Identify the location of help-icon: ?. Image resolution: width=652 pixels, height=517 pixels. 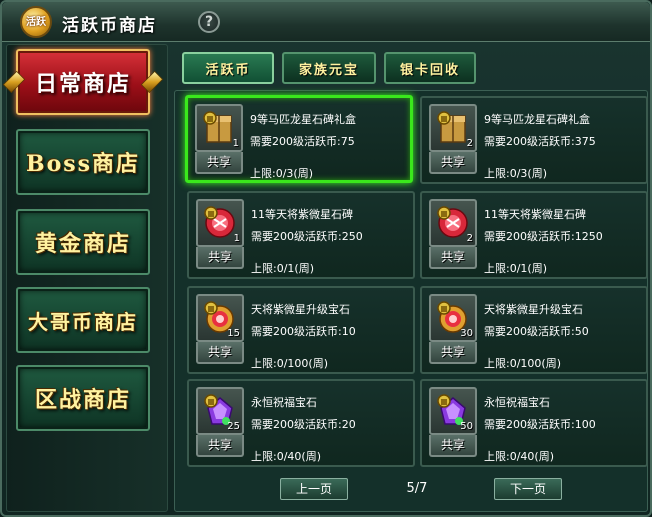
(209, 22).